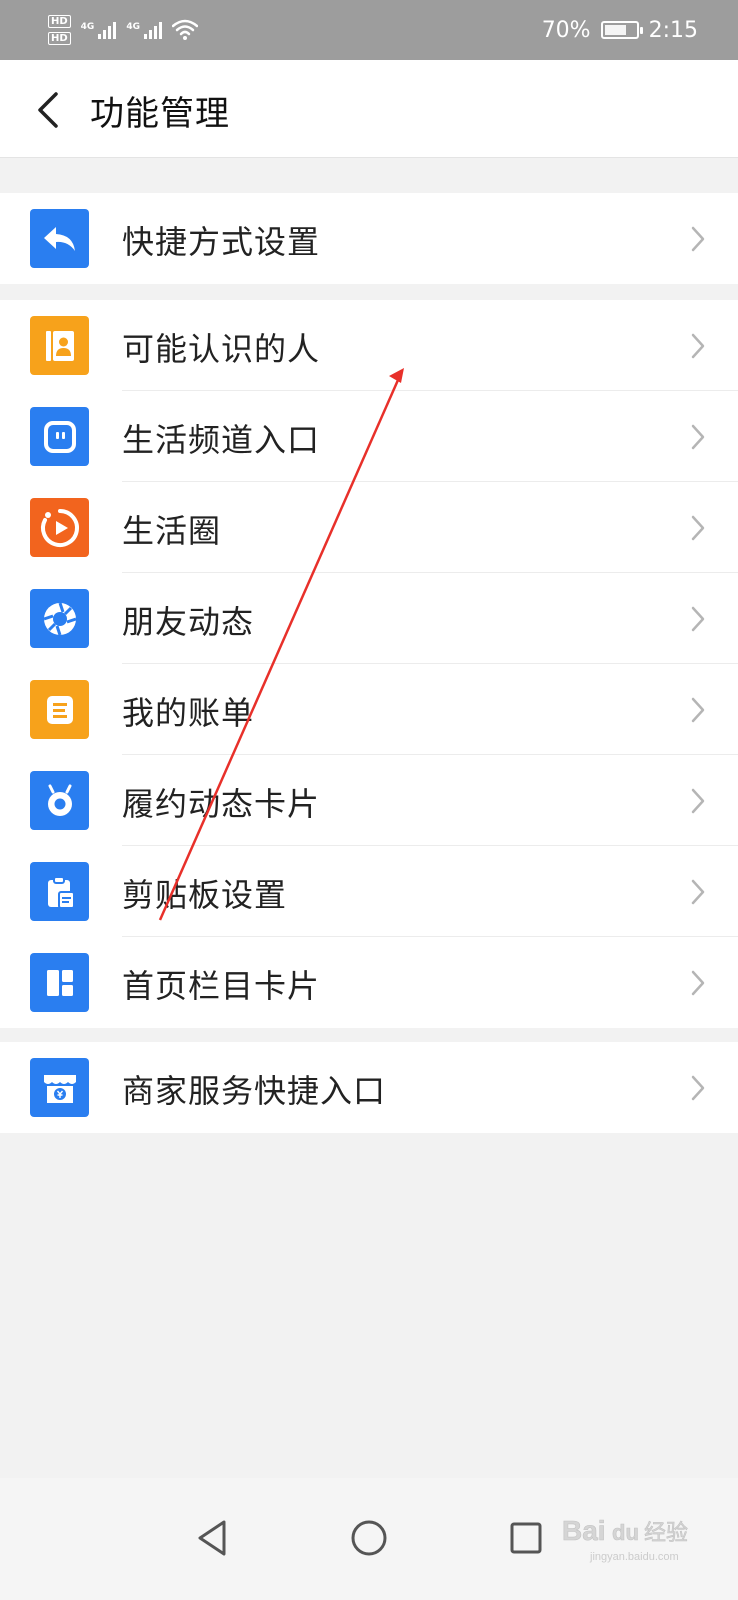  I want to click on network-type-1: 4G, so click(87, 26).